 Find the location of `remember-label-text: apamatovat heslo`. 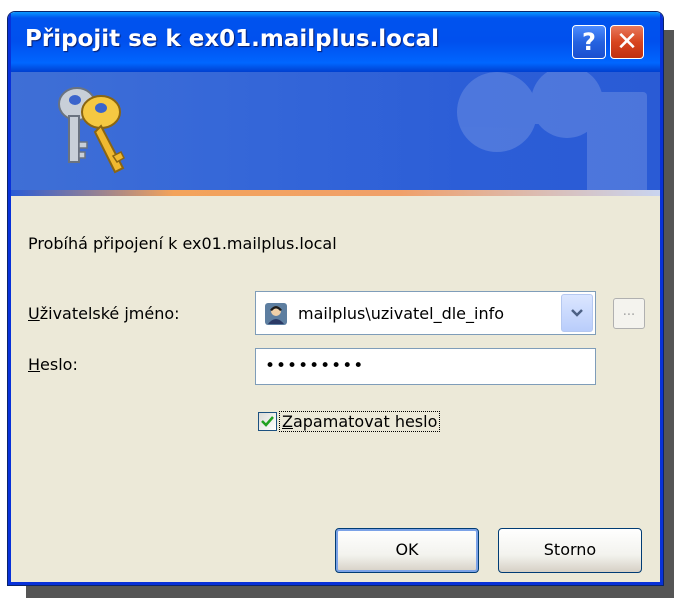

remember-label-text: apamatovat heslo is located at coordinates (365, 421).